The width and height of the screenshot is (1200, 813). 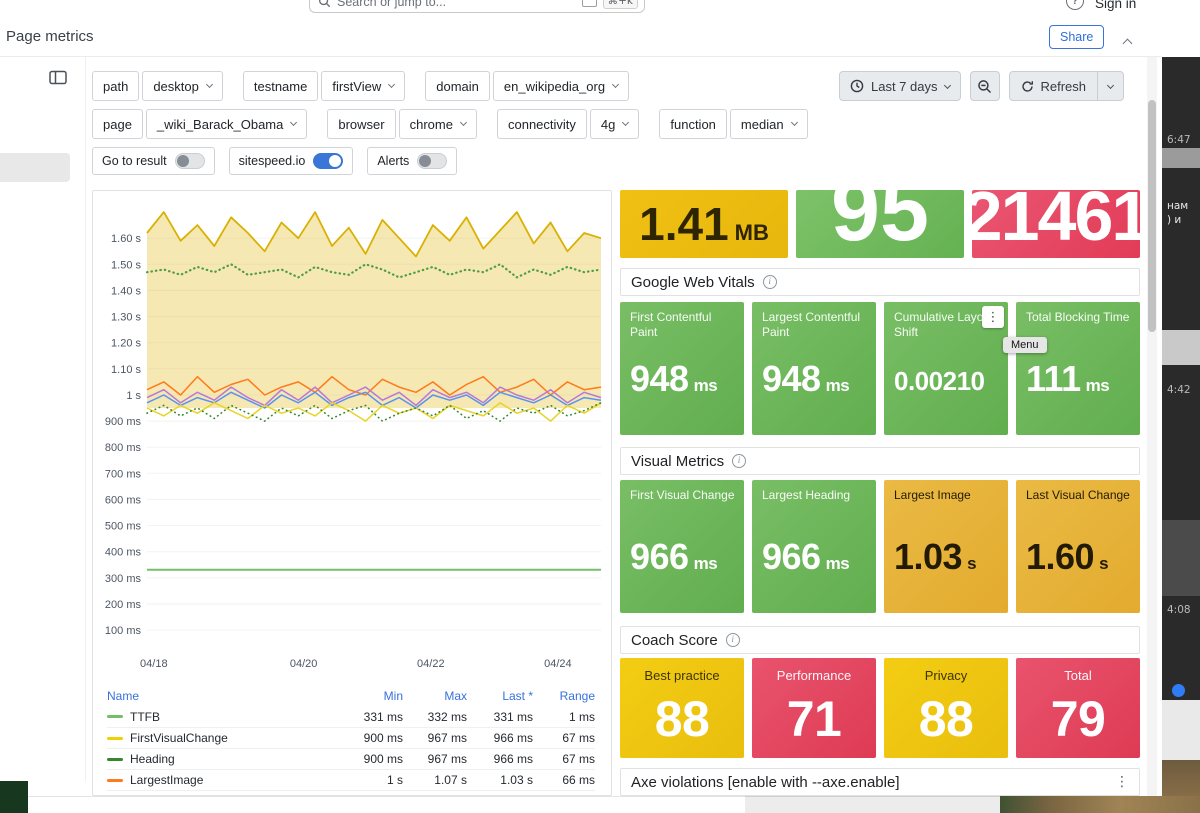 What do you see at coordinates (704, 224) in the screenshot?
I see `big-stat-panel-0: 1.41 MB` at bounding box center [704, 224].